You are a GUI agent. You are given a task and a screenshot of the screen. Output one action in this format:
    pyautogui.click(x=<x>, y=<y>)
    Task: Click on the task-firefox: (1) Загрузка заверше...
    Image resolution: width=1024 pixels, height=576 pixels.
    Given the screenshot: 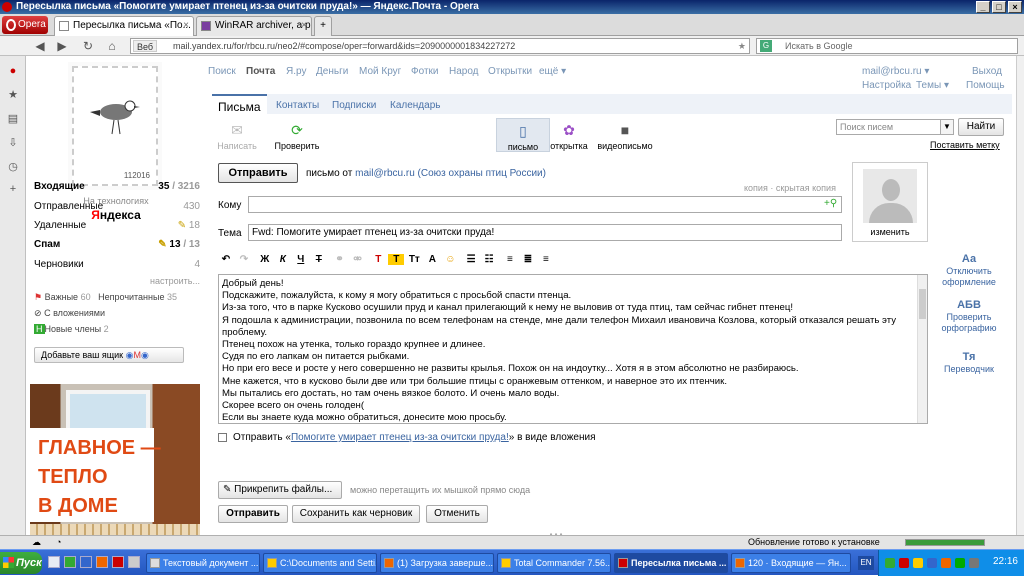 What is the action you would take?
    pyautogui.click(x=437, y=563)
    